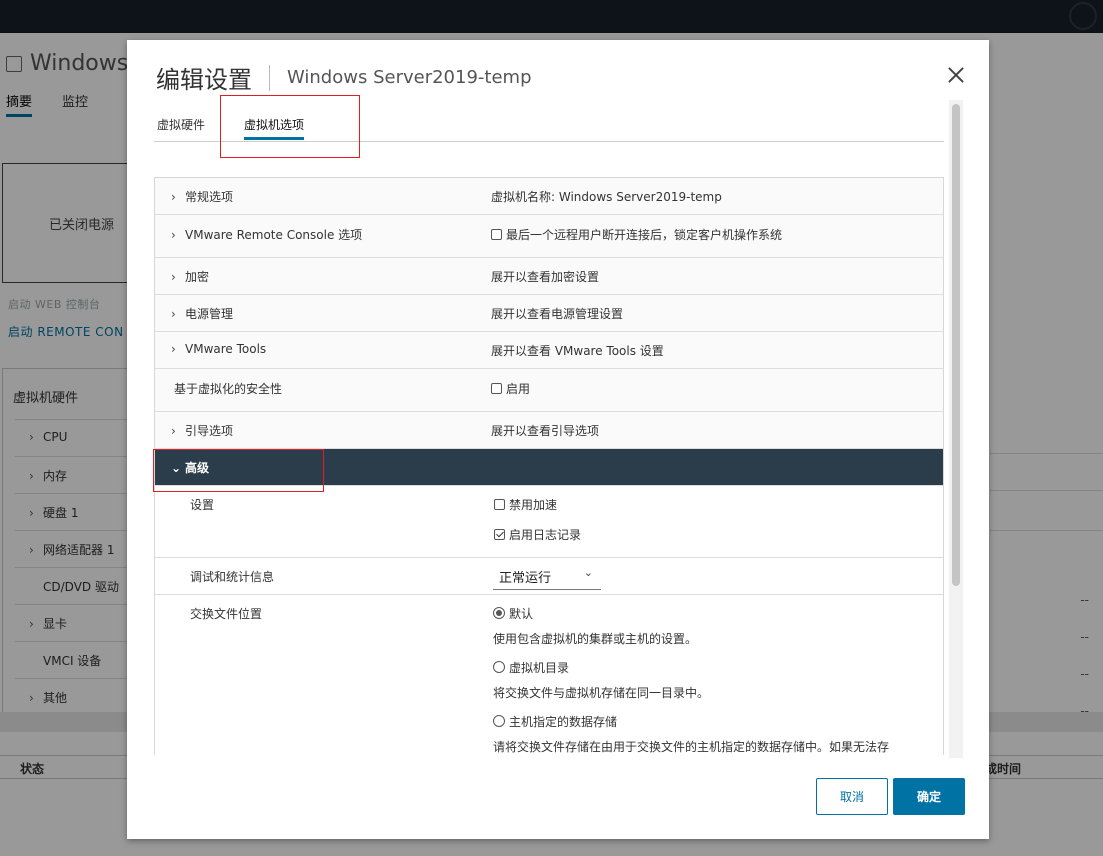  I want to click on row-advanced-settings: 设置 禁用加速 启用日志记录, so click(549, 522).